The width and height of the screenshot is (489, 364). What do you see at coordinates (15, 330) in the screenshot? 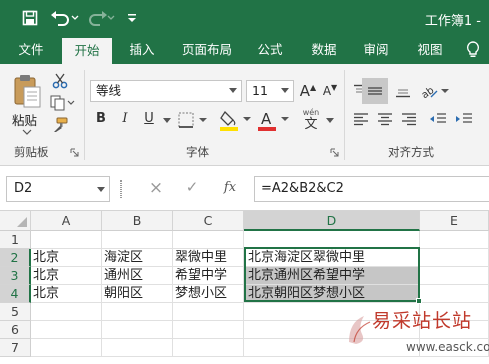
I see `row-header-6: 6` at bounding box center [15, 330].